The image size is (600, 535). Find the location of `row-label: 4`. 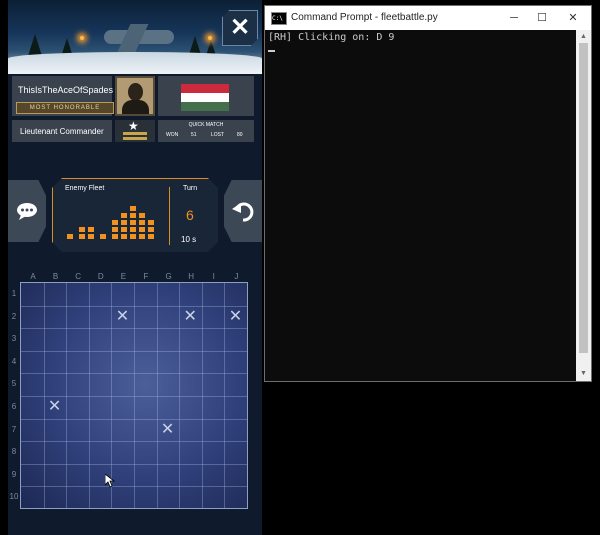

row-label: 4 is located at coordinates (14, 361).